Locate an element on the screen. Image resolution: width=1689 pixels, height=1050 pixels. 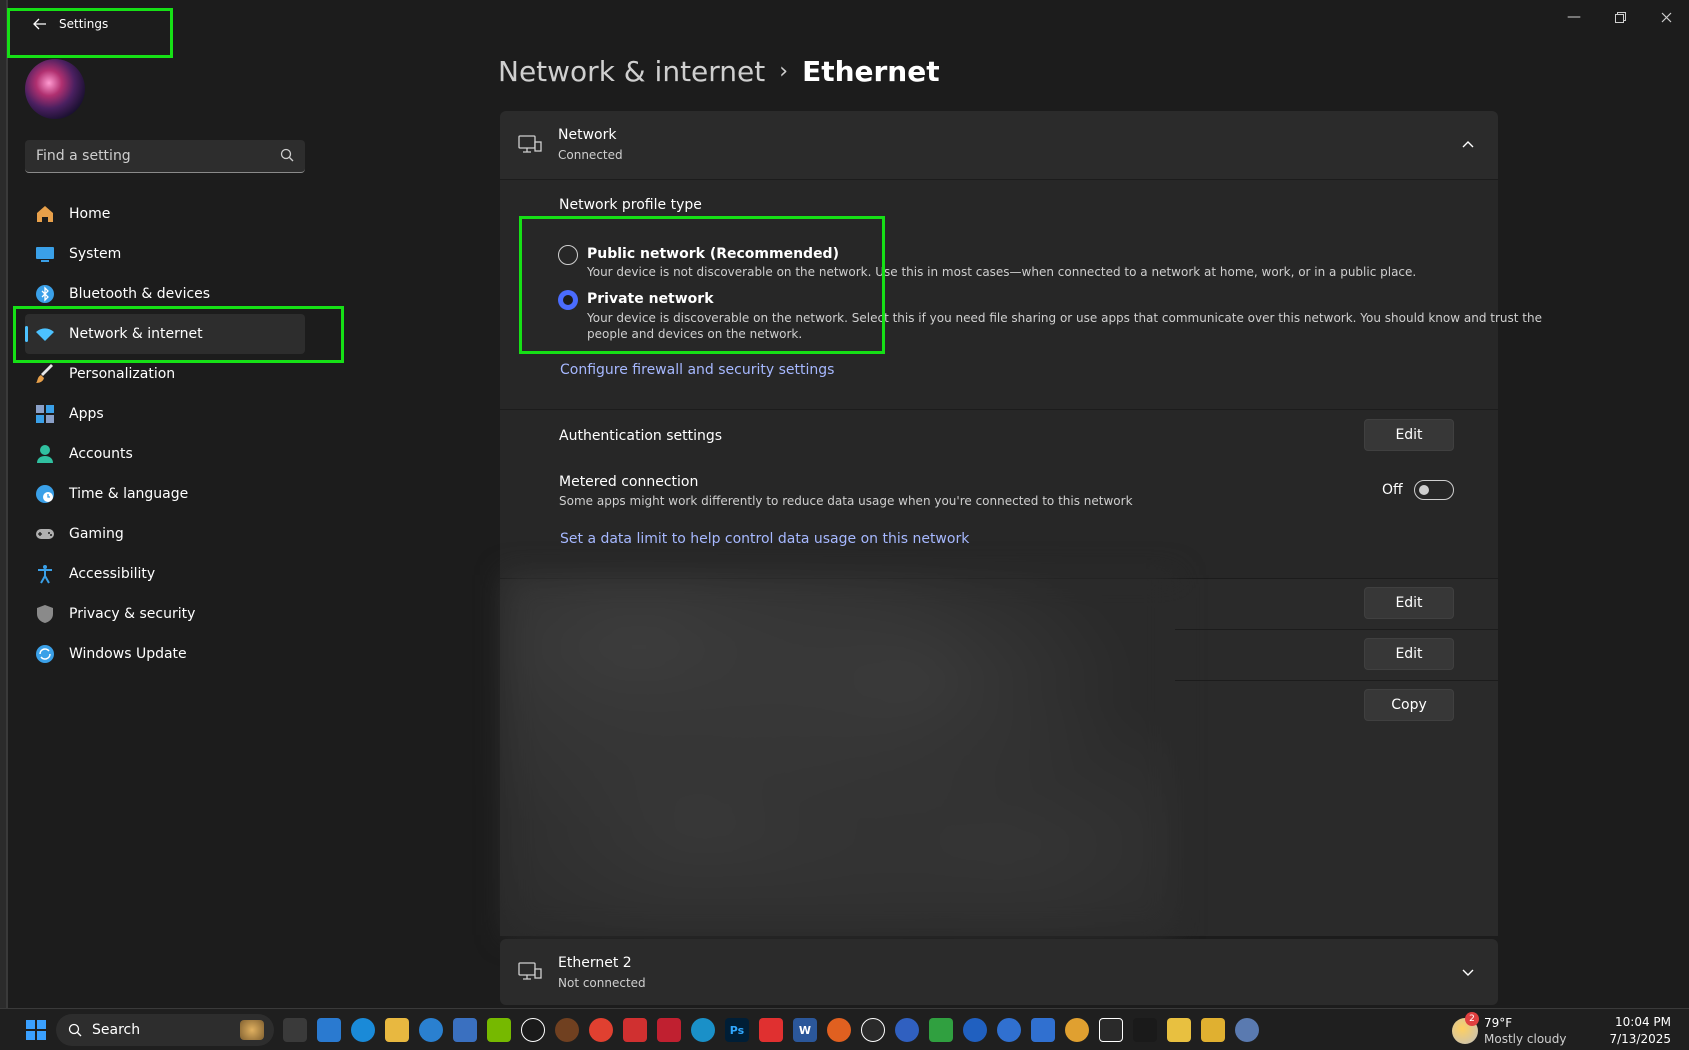
photoshop-icon: Ps is located at coordinates (737, 1030).